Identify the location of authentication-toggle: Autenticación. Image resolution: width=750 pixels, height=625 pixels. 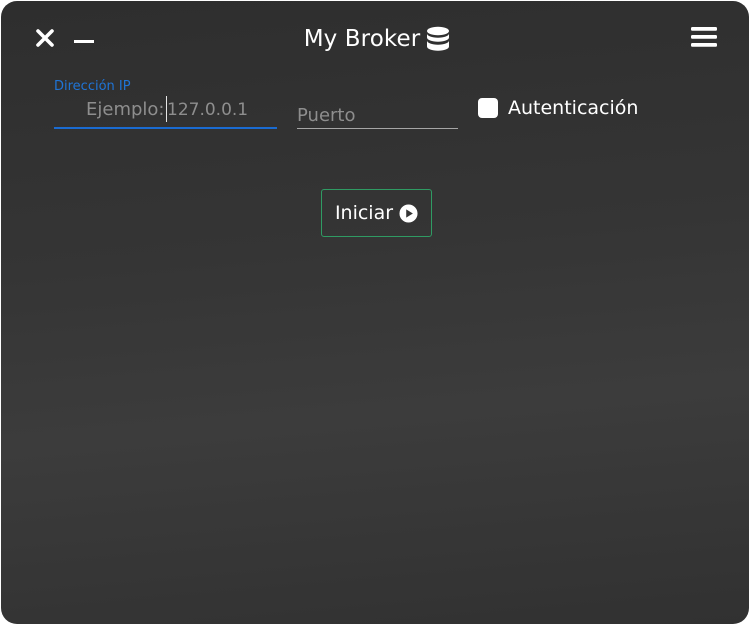
(558, 108).